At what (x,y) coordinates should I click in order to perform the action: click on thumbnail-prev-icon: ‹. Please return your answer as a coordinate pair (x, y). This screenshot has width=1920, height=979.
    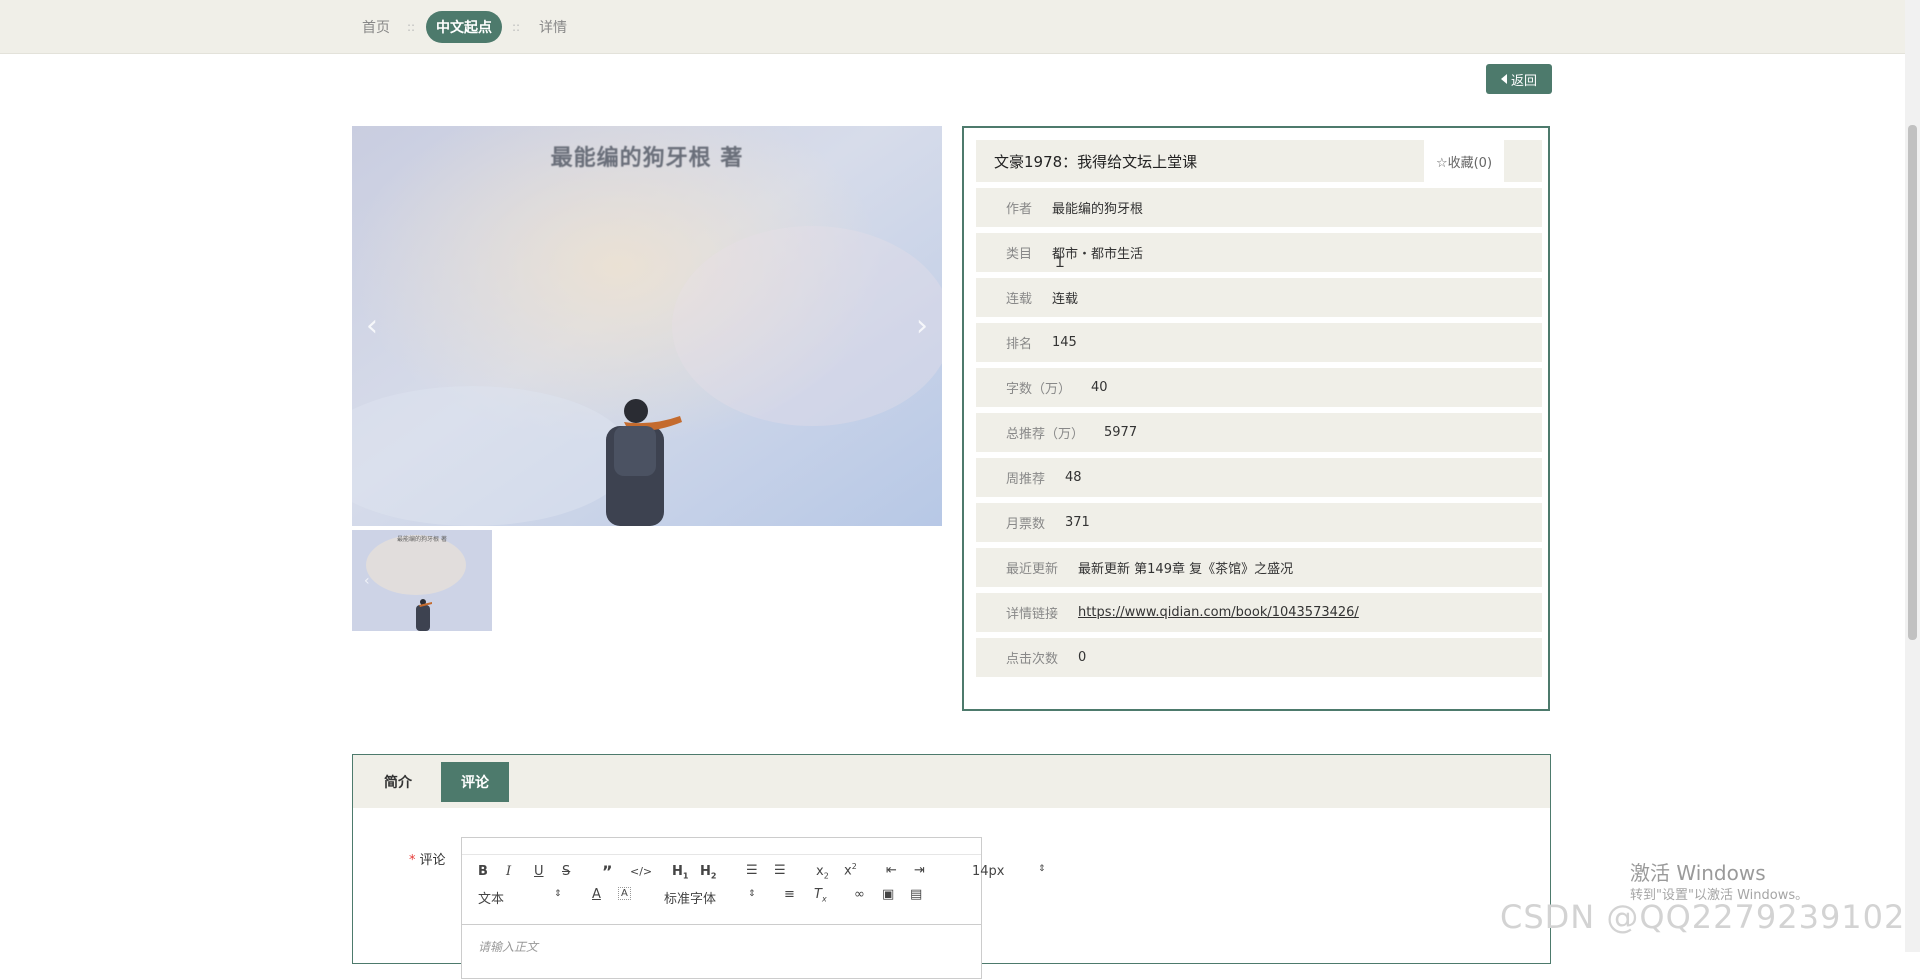
    Looking at the image, I should click on (367, 580).